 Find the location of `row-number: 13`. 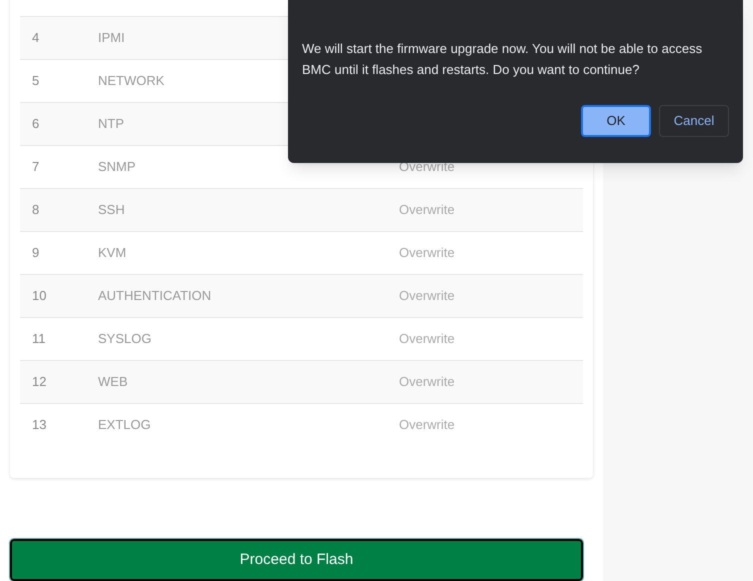

row-number: 13 is located at coordinates (39, 425).